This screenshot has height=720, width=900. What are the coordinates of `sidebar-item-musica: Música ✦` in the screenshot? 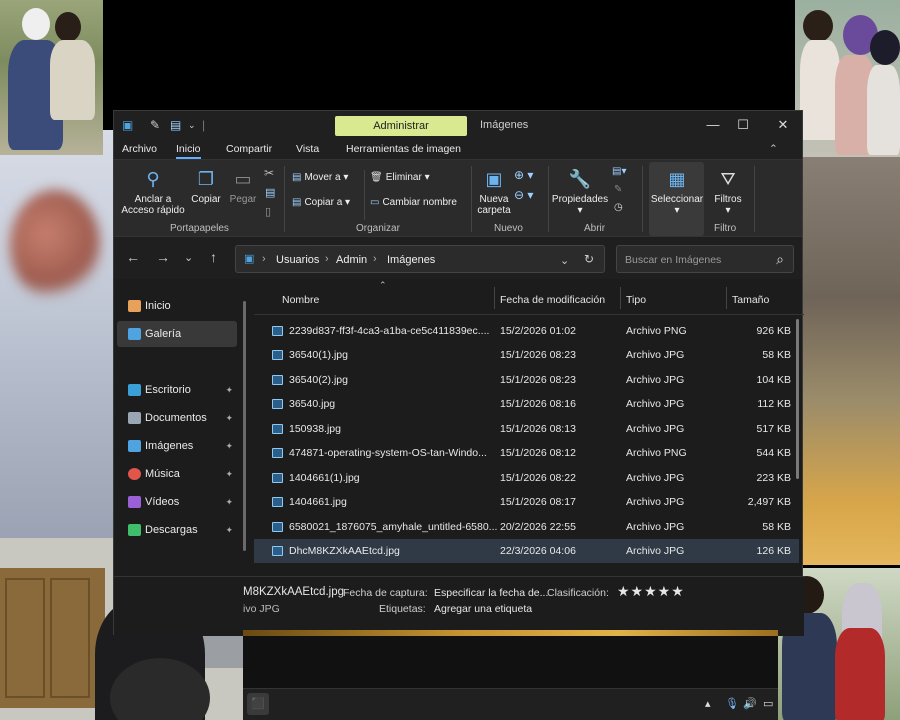 It's located at (177, 474).